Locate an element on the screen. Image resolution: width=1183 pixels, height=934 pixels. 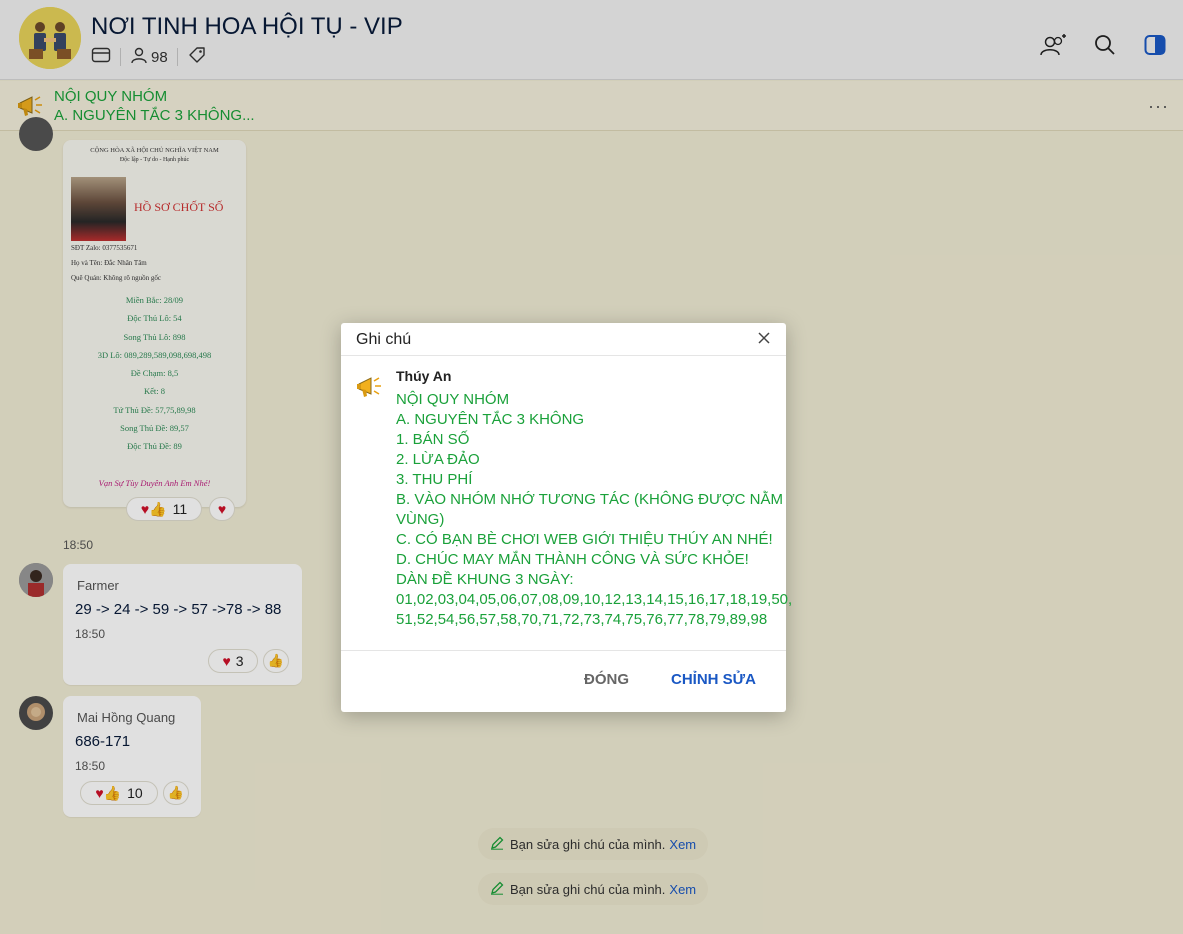
close-button: ĐÓNG is located at coordinates (606, 679).